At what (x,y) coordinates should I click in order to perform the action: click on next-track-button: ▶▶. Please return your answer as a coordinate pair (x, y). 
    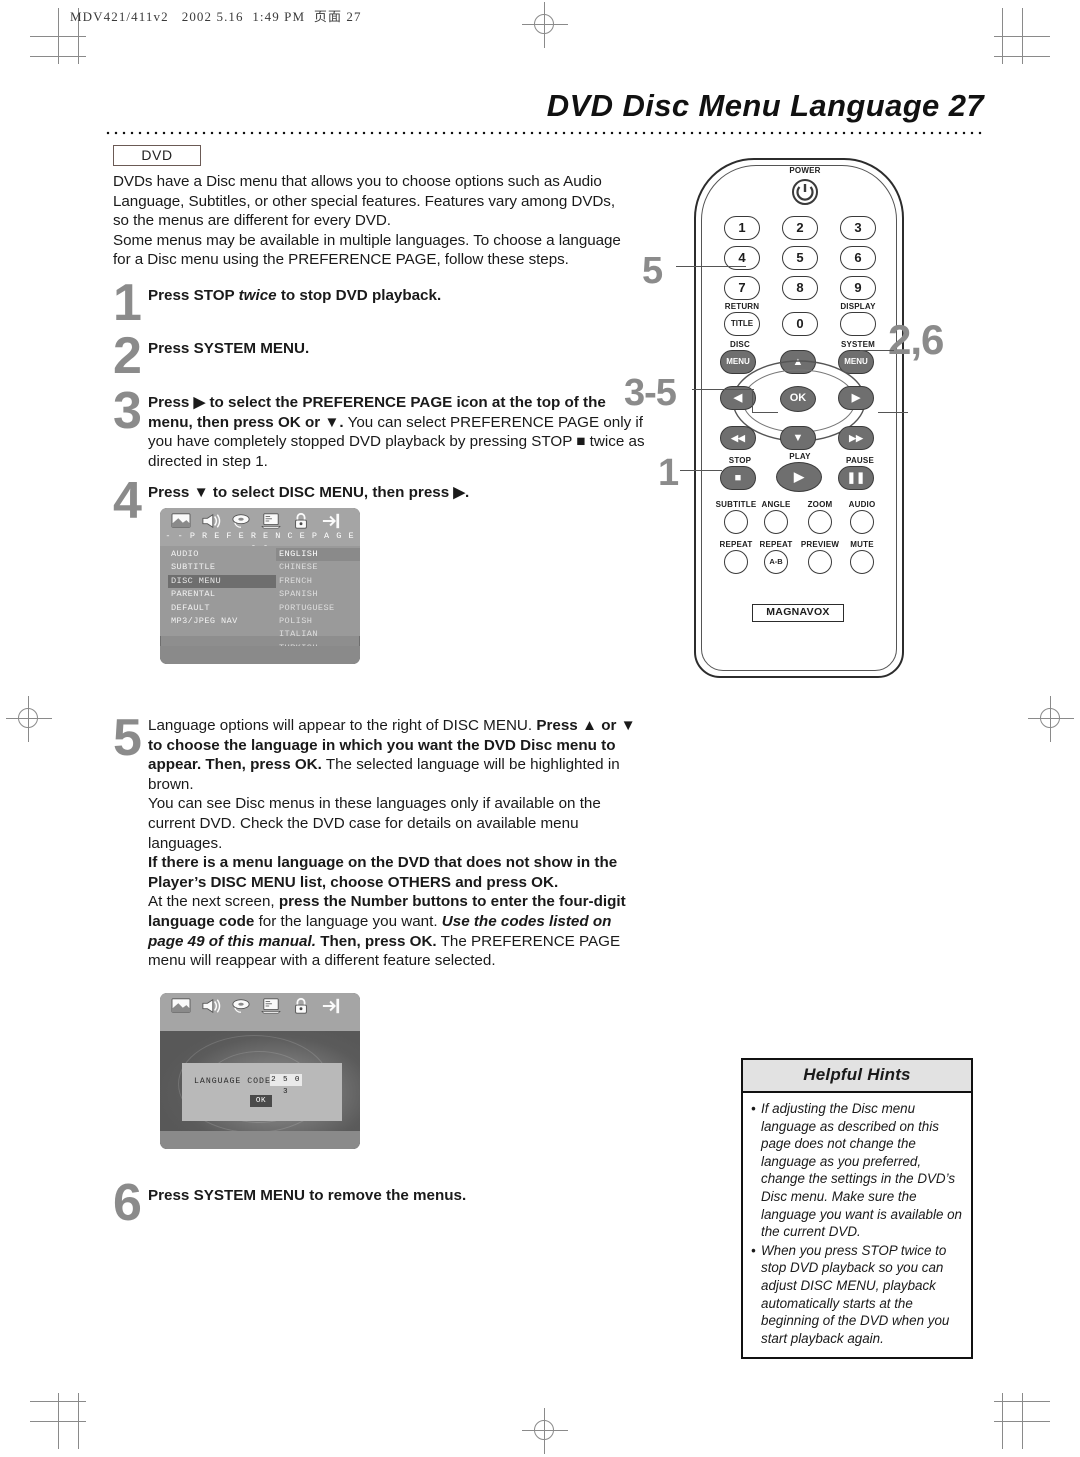
    Looking at the image, I should click on (856, 438).